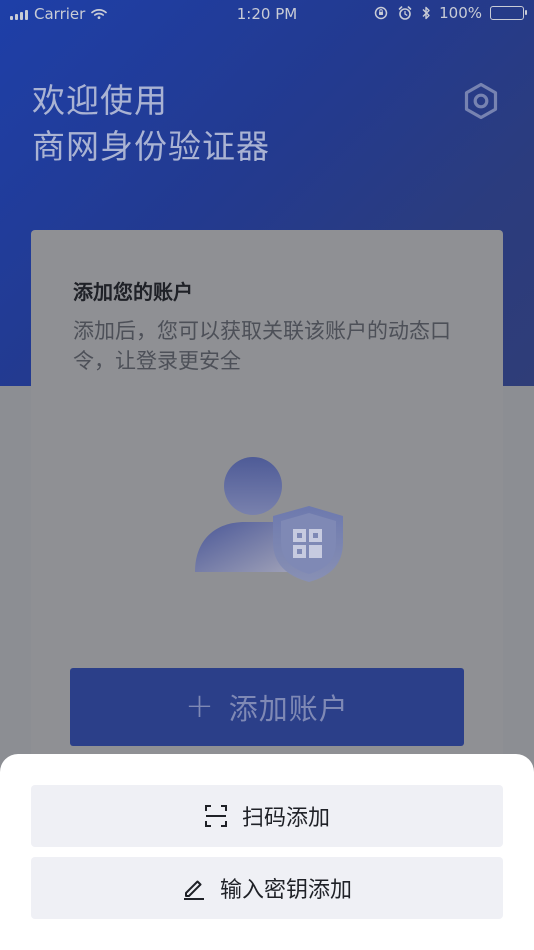  I want to click on battery-percent: 100%, so click(460, 13).